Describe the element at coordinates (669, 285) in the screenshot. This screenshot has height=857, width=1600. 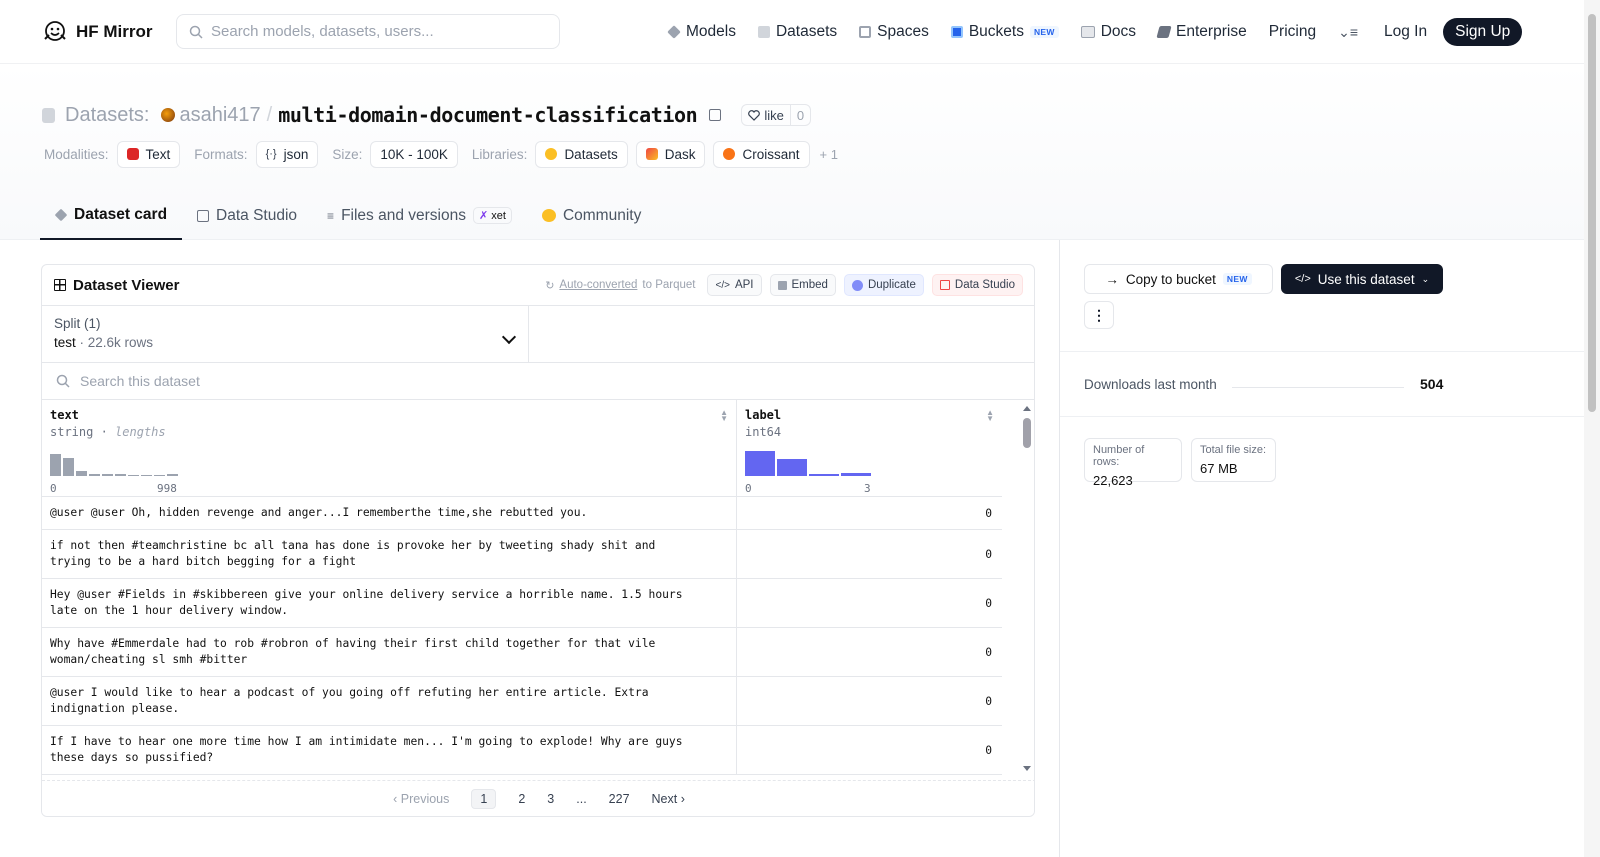
I see `auto-converted-rest: to Parquet` at that location.